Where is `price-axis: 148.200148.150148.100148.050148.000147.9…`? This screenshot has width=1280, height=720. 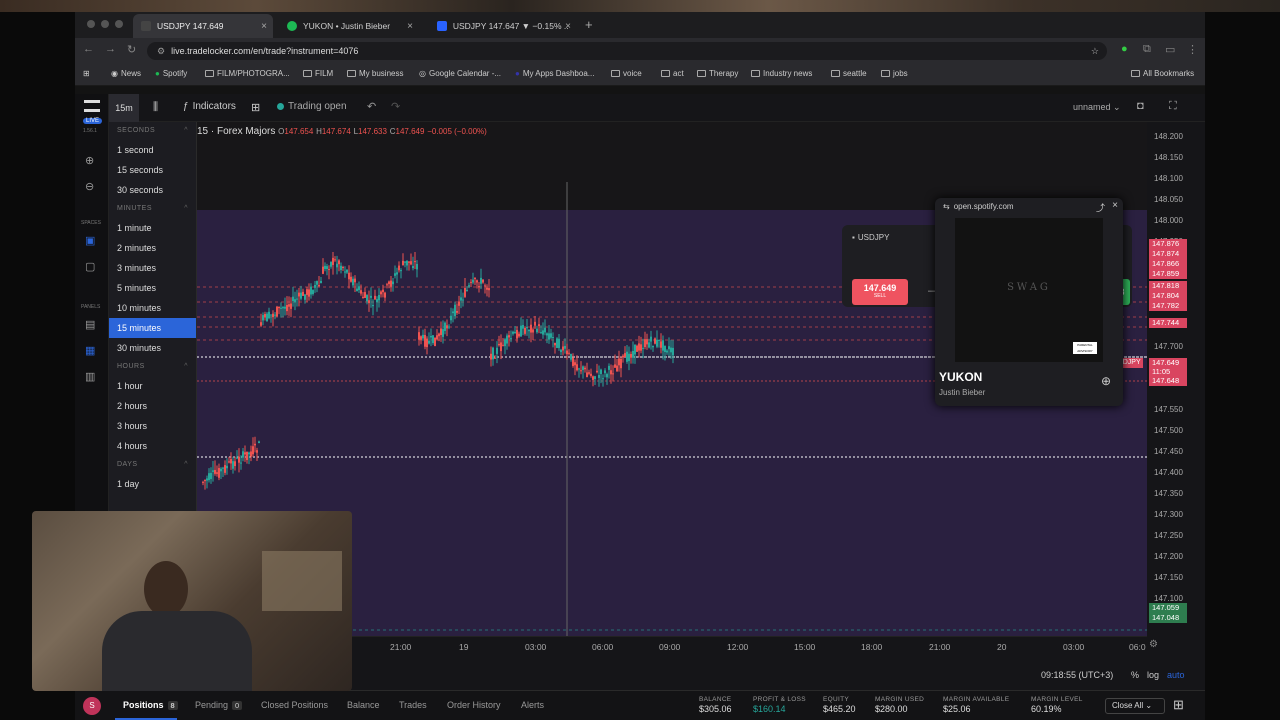 price-axis: 148.200148.150148.100148.050148.000147.9… is located at coordinates (1158, 379).